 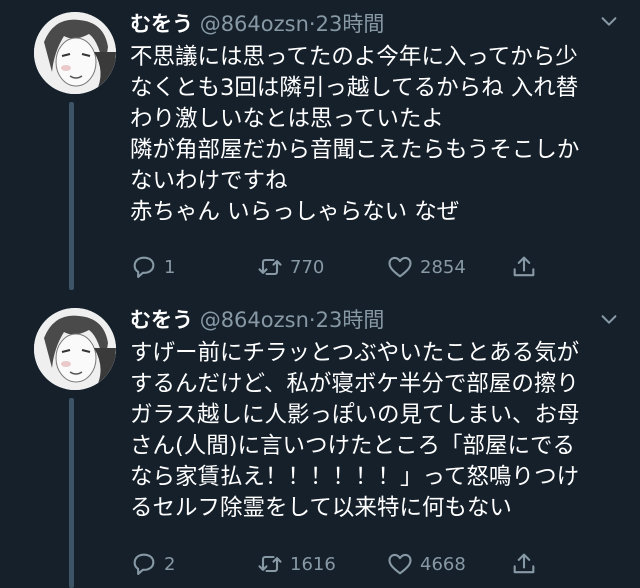 I want to click on reply-count: 2, so click(x=170, y=564).